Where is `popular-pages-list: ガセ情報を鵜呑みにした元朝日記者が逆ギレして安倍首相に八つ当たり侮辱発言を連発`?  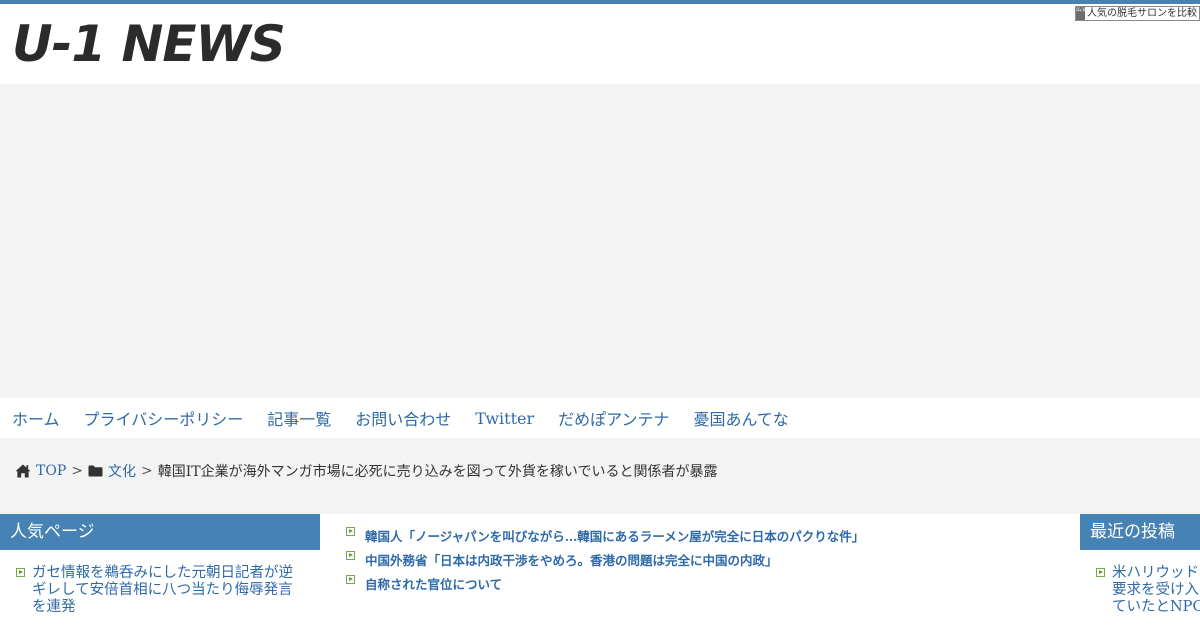 popular-pages-list: ガセ情報を鵜呑みにした元朝日記者が逆ギレして安倍首相に八つ当たり侮辱発言を連発 is located at coordinates (160, 583).